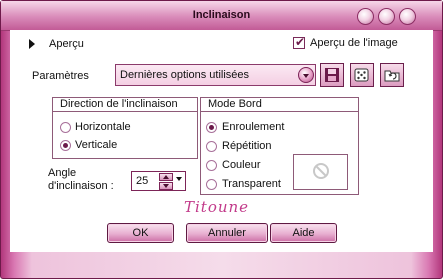  What do you see at coordinates (386, 16) in the screenshot?
I see `maximize-button` at bounding box center [386, 16].